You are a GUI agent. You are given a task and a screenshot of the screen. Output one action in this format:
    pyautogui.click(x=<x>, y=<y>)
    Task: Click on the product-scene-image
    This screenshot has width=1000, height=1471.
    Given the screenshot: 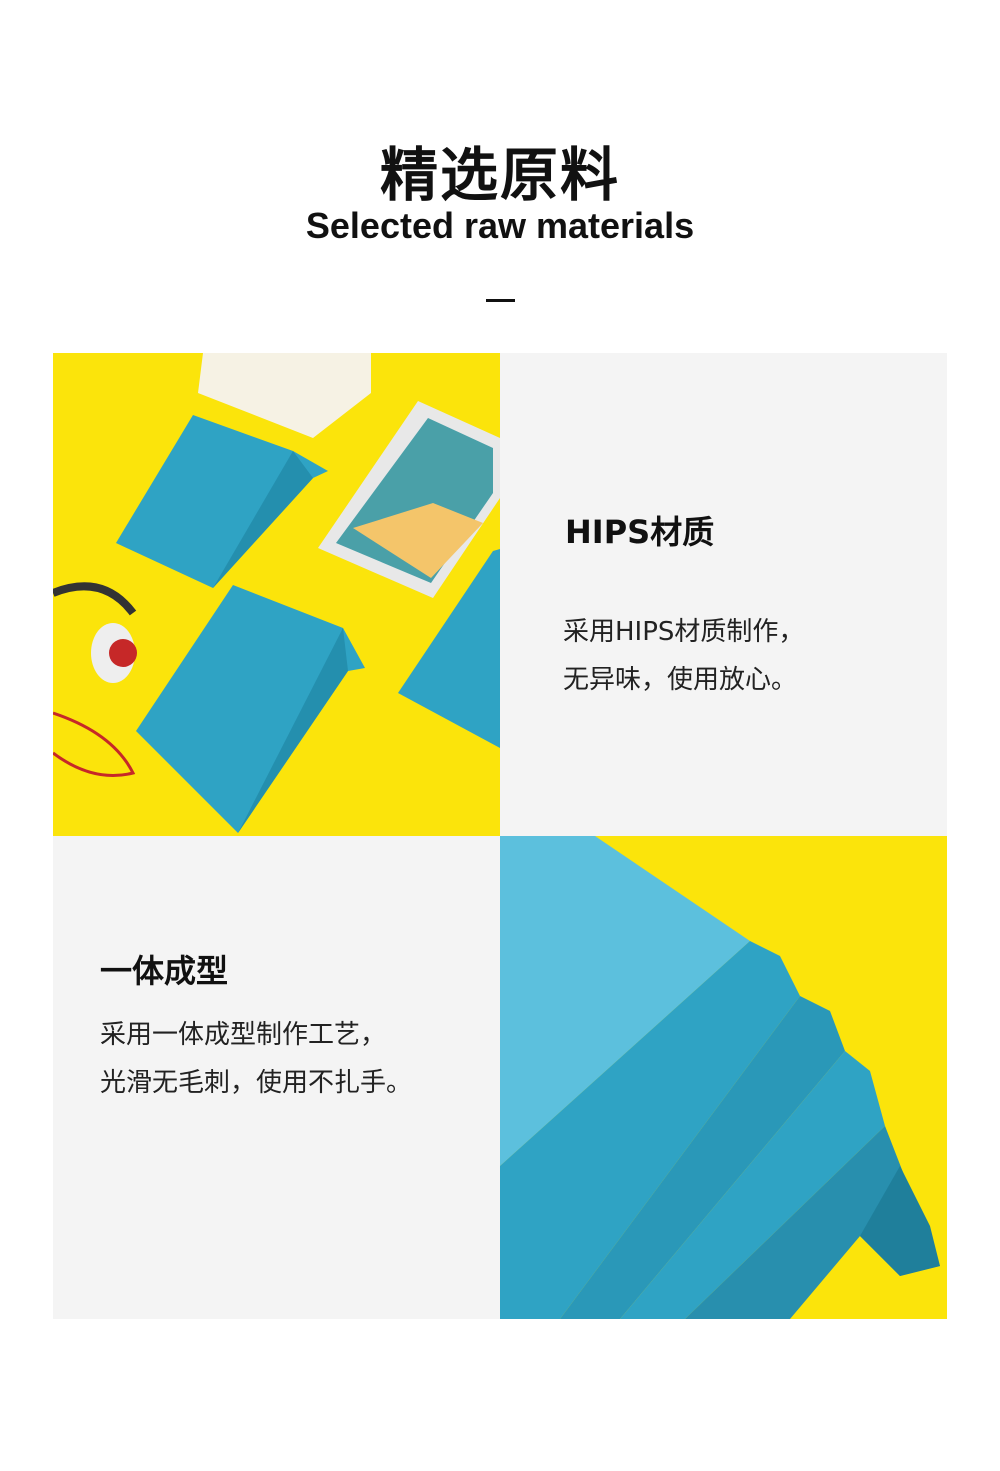 What is the action you would take?
    pyautogui.click(x=276, y=594)
    